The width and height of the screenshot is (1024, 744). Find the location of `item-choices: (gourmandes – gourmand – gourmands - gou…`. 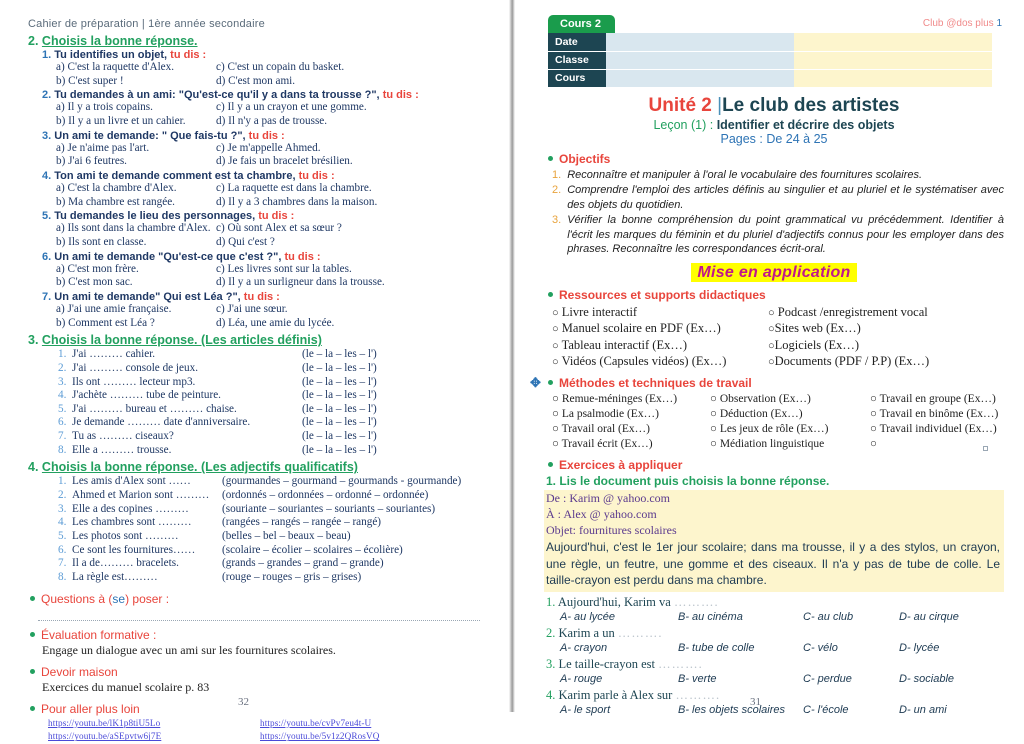

item-choices: (gourmandes – gourmand – gourmands - gou… is located at coordinates (341, 482).